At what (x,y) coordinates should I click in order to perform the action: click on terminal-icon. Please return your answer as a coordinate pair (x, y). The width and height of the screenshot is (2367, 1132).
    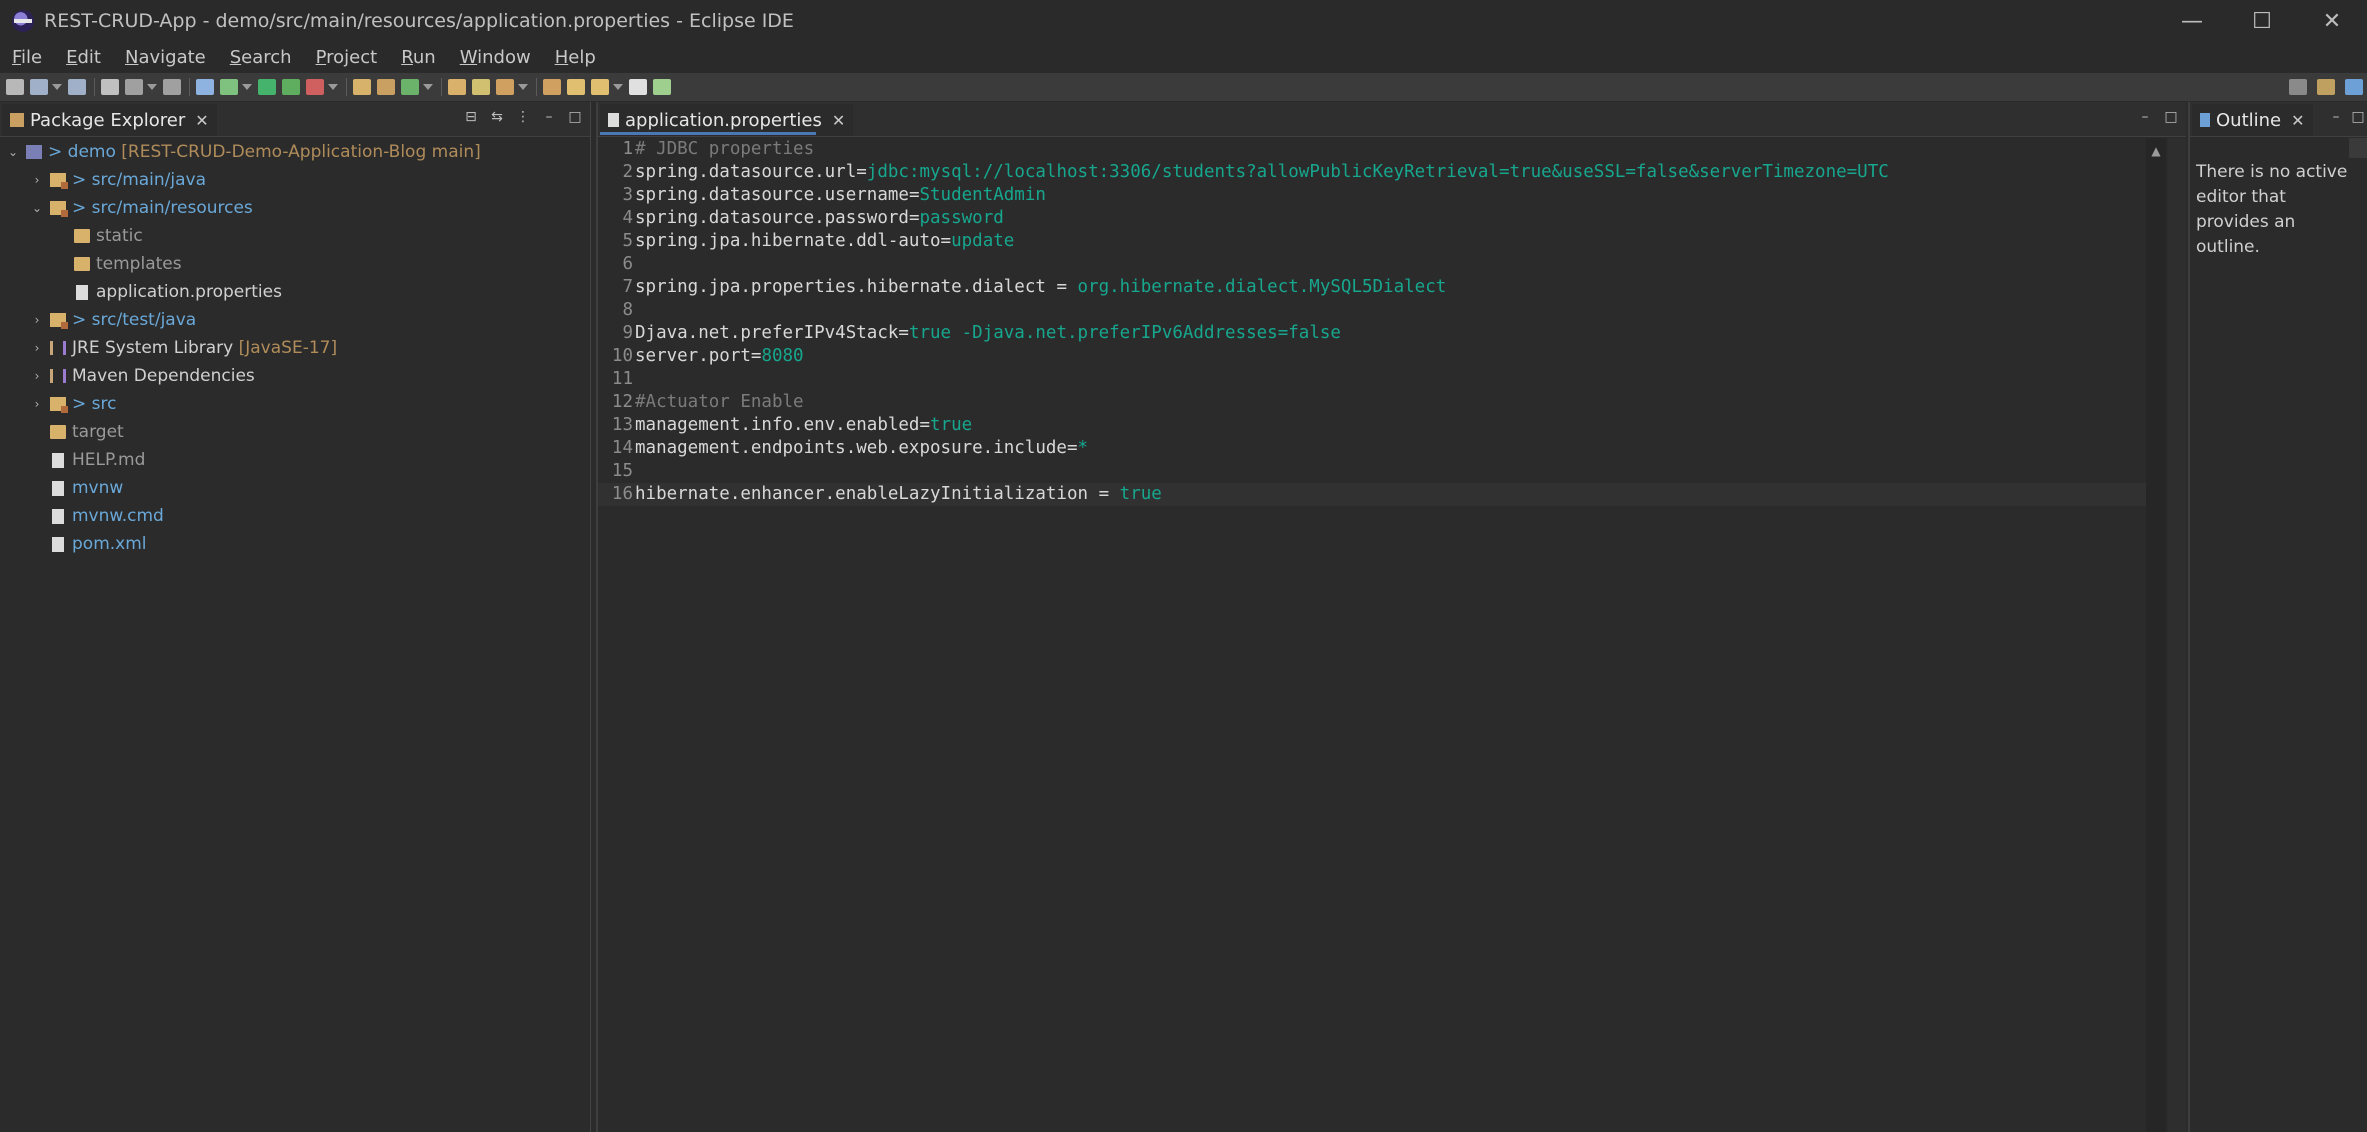
    Looking at the image, I should click on (110, 87).